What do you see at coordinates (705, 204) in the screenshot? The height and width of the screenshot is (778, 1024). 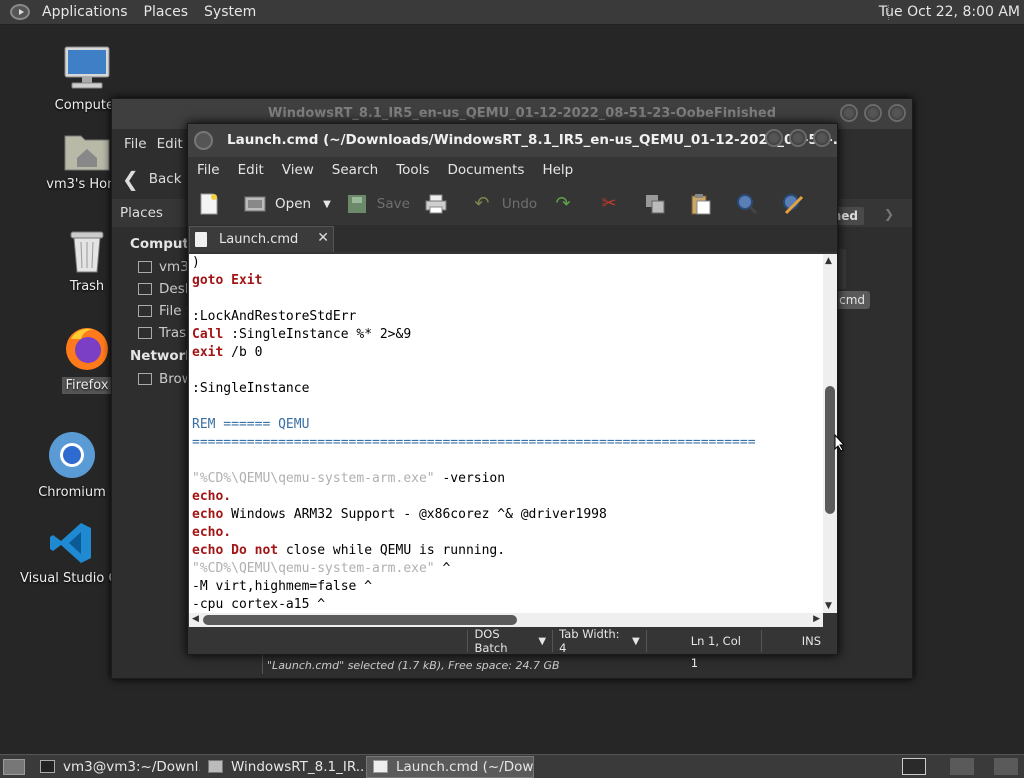 I see `paste-button` at bounding box center [705, 204].